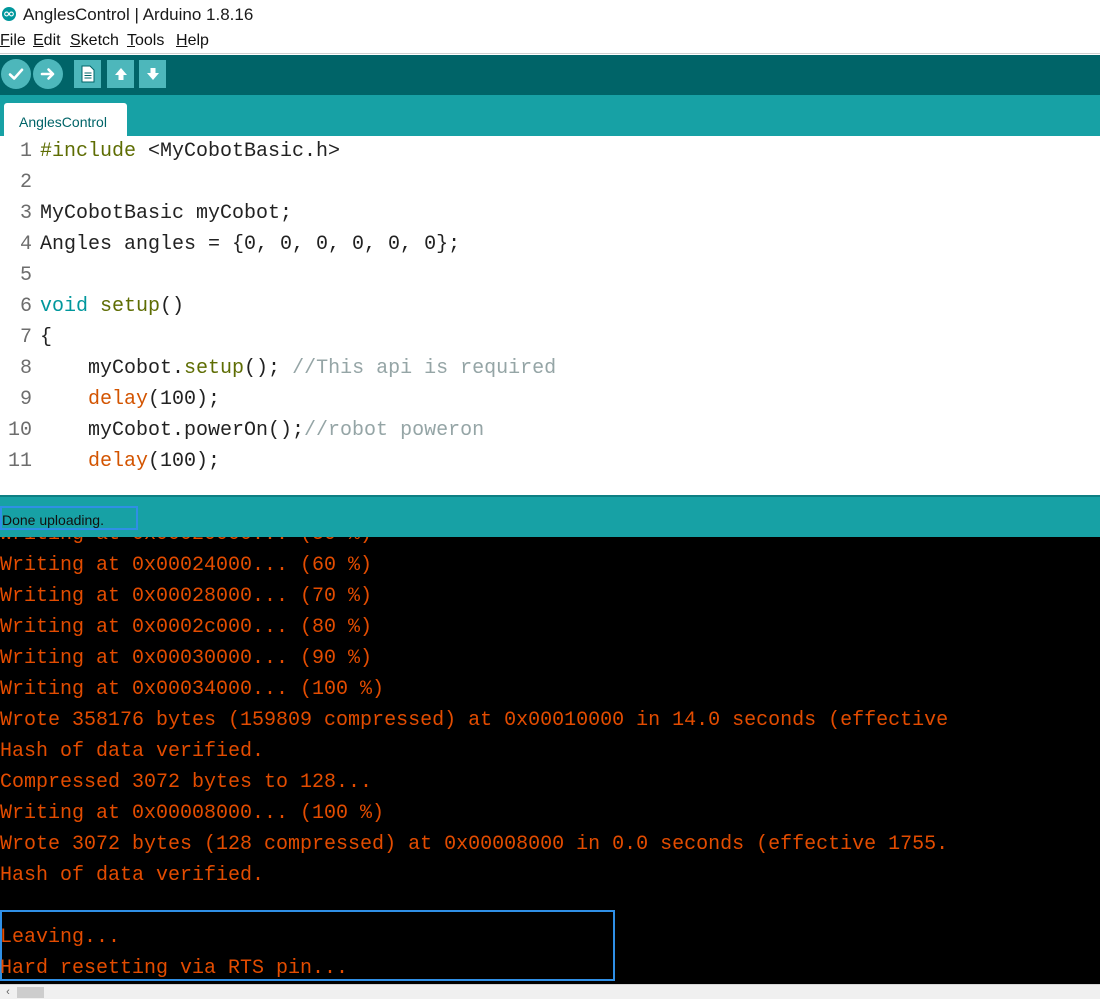 This screenshot has height=999, width=1100. What do you see at coordinates (186, 658) in the screenshot?
I see `console-line: Writing at 0x00030000... (90 %)` at bounding box center [186, 658].